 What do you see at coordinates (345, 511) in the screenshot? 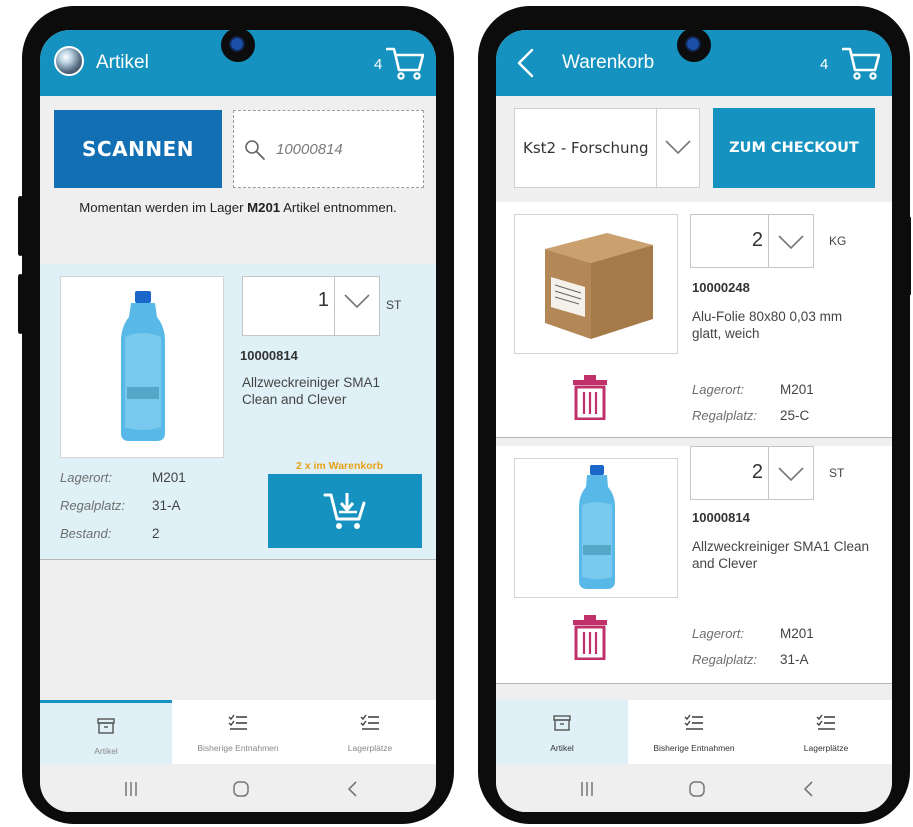
I see `add-to-cart-button` at bounding box center [345, 511].